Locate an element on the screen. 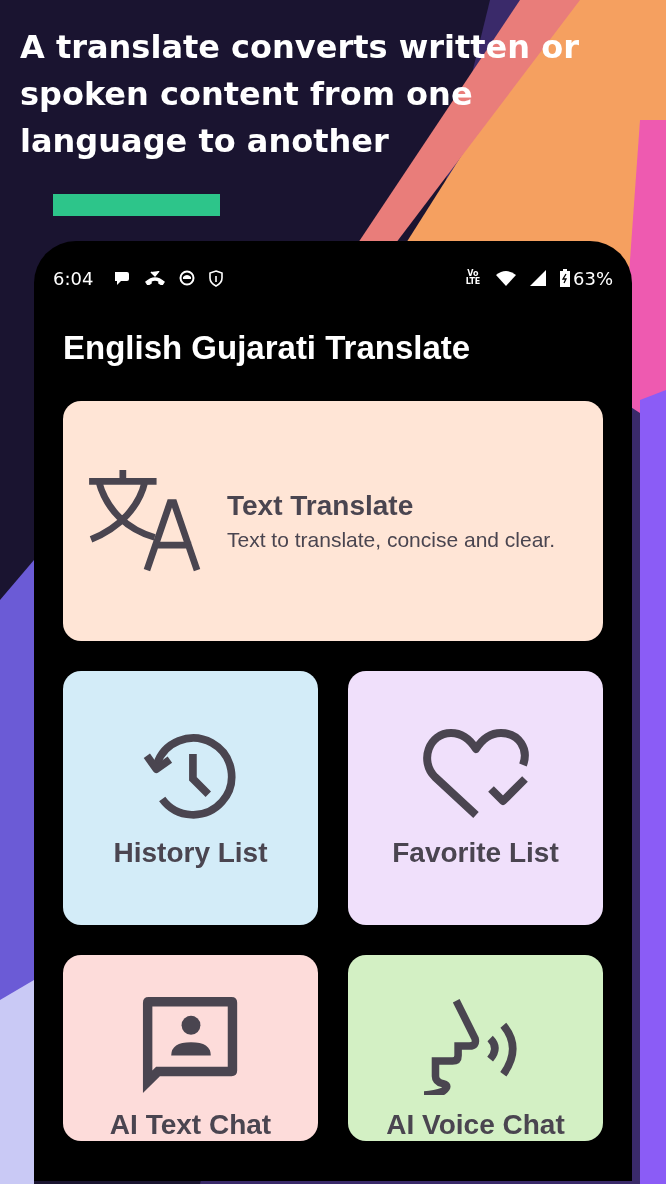 This screenshot has width=666, height=1184. card-title: Favorite List is located at coordinates (475, 853).